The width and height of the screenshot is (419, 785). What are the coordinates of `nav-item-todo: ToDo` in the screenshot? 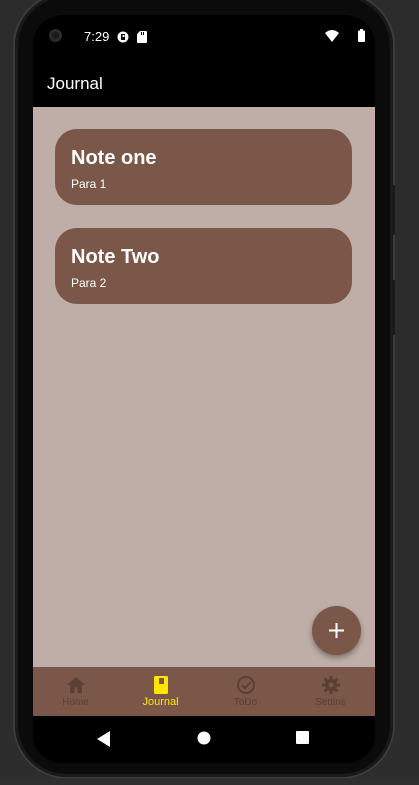 It's located at (245, 691).